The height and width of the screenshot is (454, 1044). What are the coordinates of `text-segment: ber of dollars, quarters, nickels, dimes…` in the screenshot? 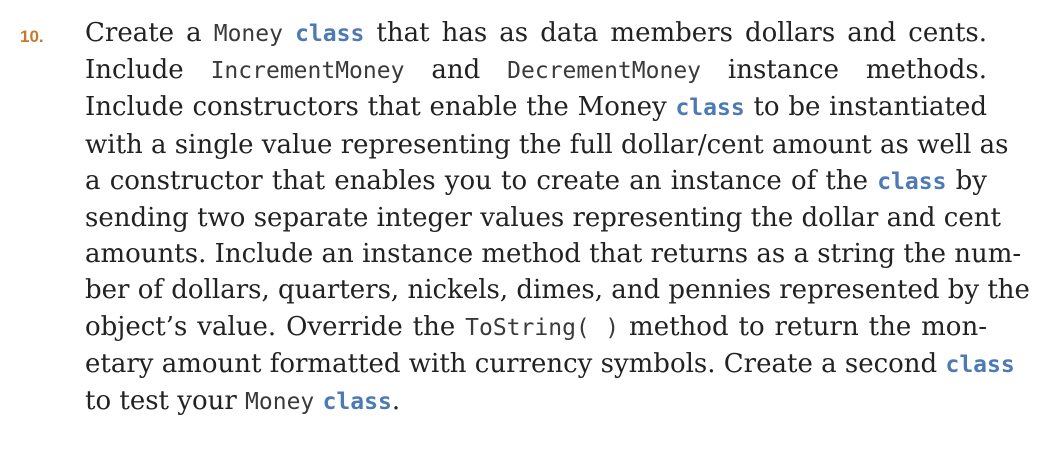 It's located at (557, 290).